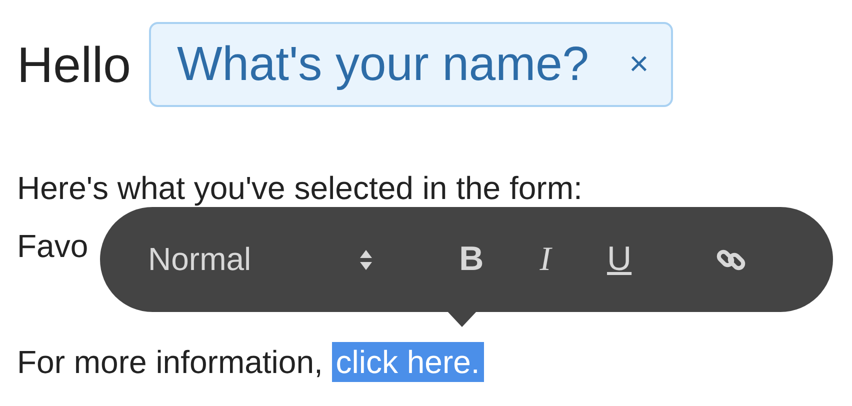  What do you see at coordinates (619, 259) in the screenshot?
I see `underline-button: U` at bounding box center [619, 259].